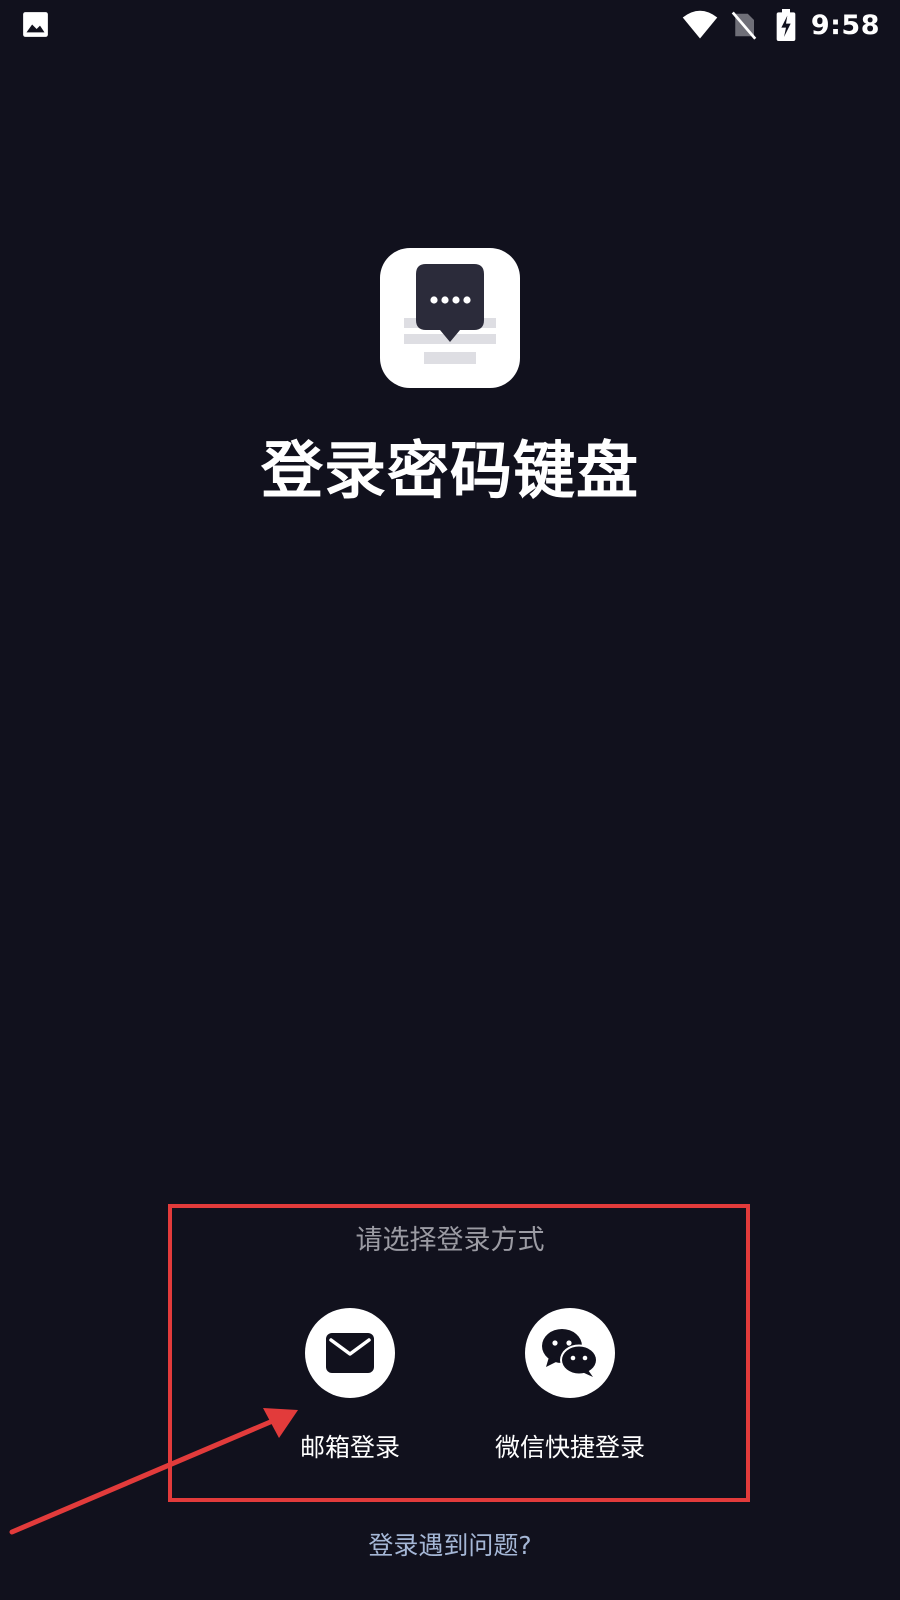 The image size is (900, 1600). What do you see at coordinates (845, 25) in the screenshot?
I see `status-time: 9:58` at bounding box center [845, 25].